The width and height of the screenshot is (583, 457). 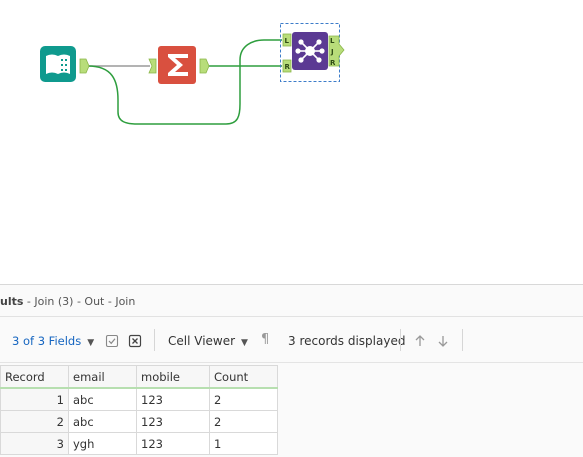 What do you see at coordinates (177, 65) in the screenshot?
I see `summarize-tool` at bounding box center [177, 65].